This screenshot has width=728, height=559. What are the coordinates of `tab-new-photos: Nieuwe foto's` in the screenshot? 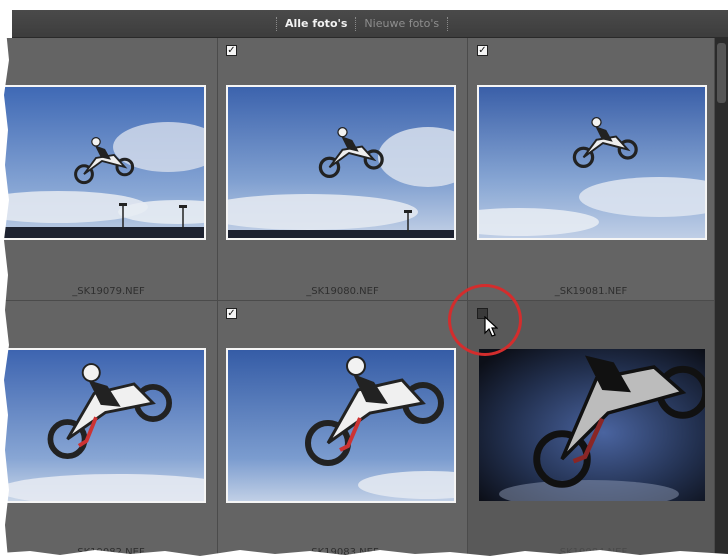 It's located at (401, 23).